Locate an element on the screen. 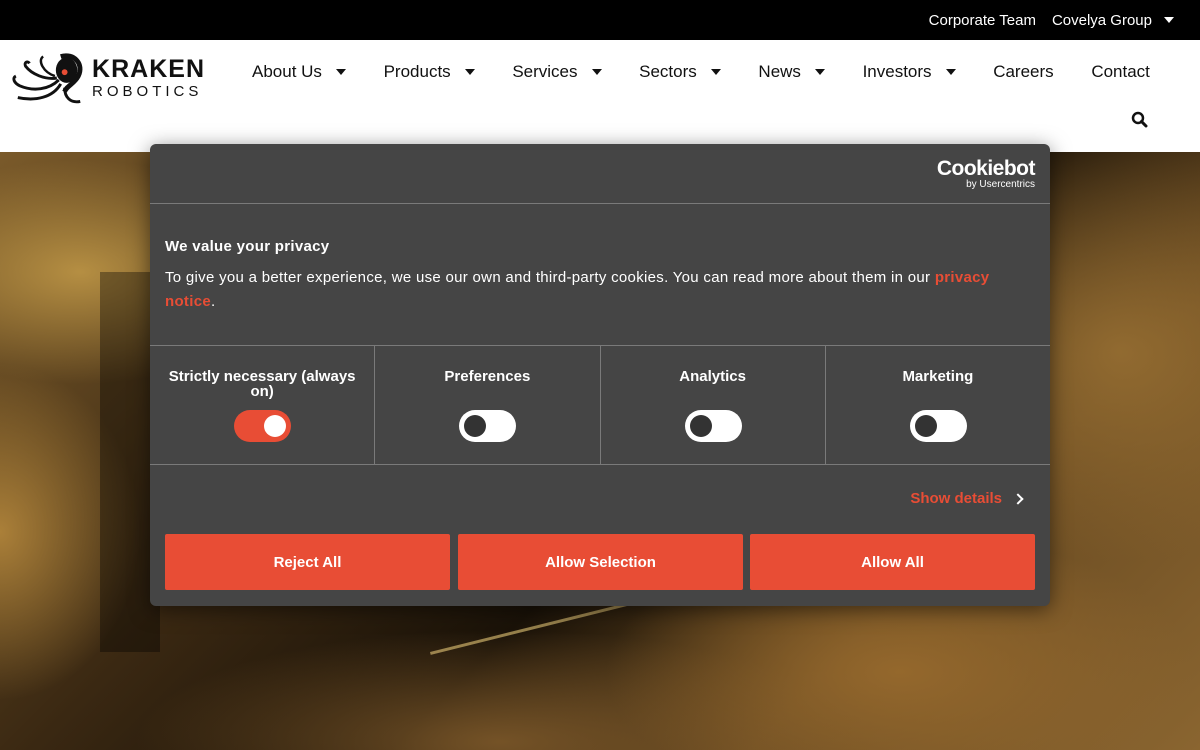  chevron-right-icon is located at coordinates (1018, 498).